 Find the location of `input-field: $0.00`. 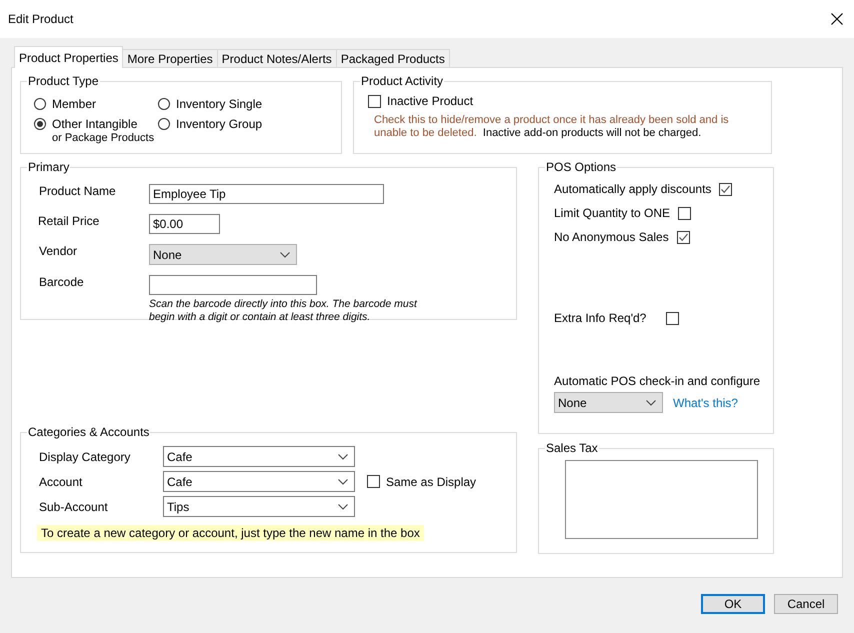

input-field: $0.00 is located at coordinates (184, 224).